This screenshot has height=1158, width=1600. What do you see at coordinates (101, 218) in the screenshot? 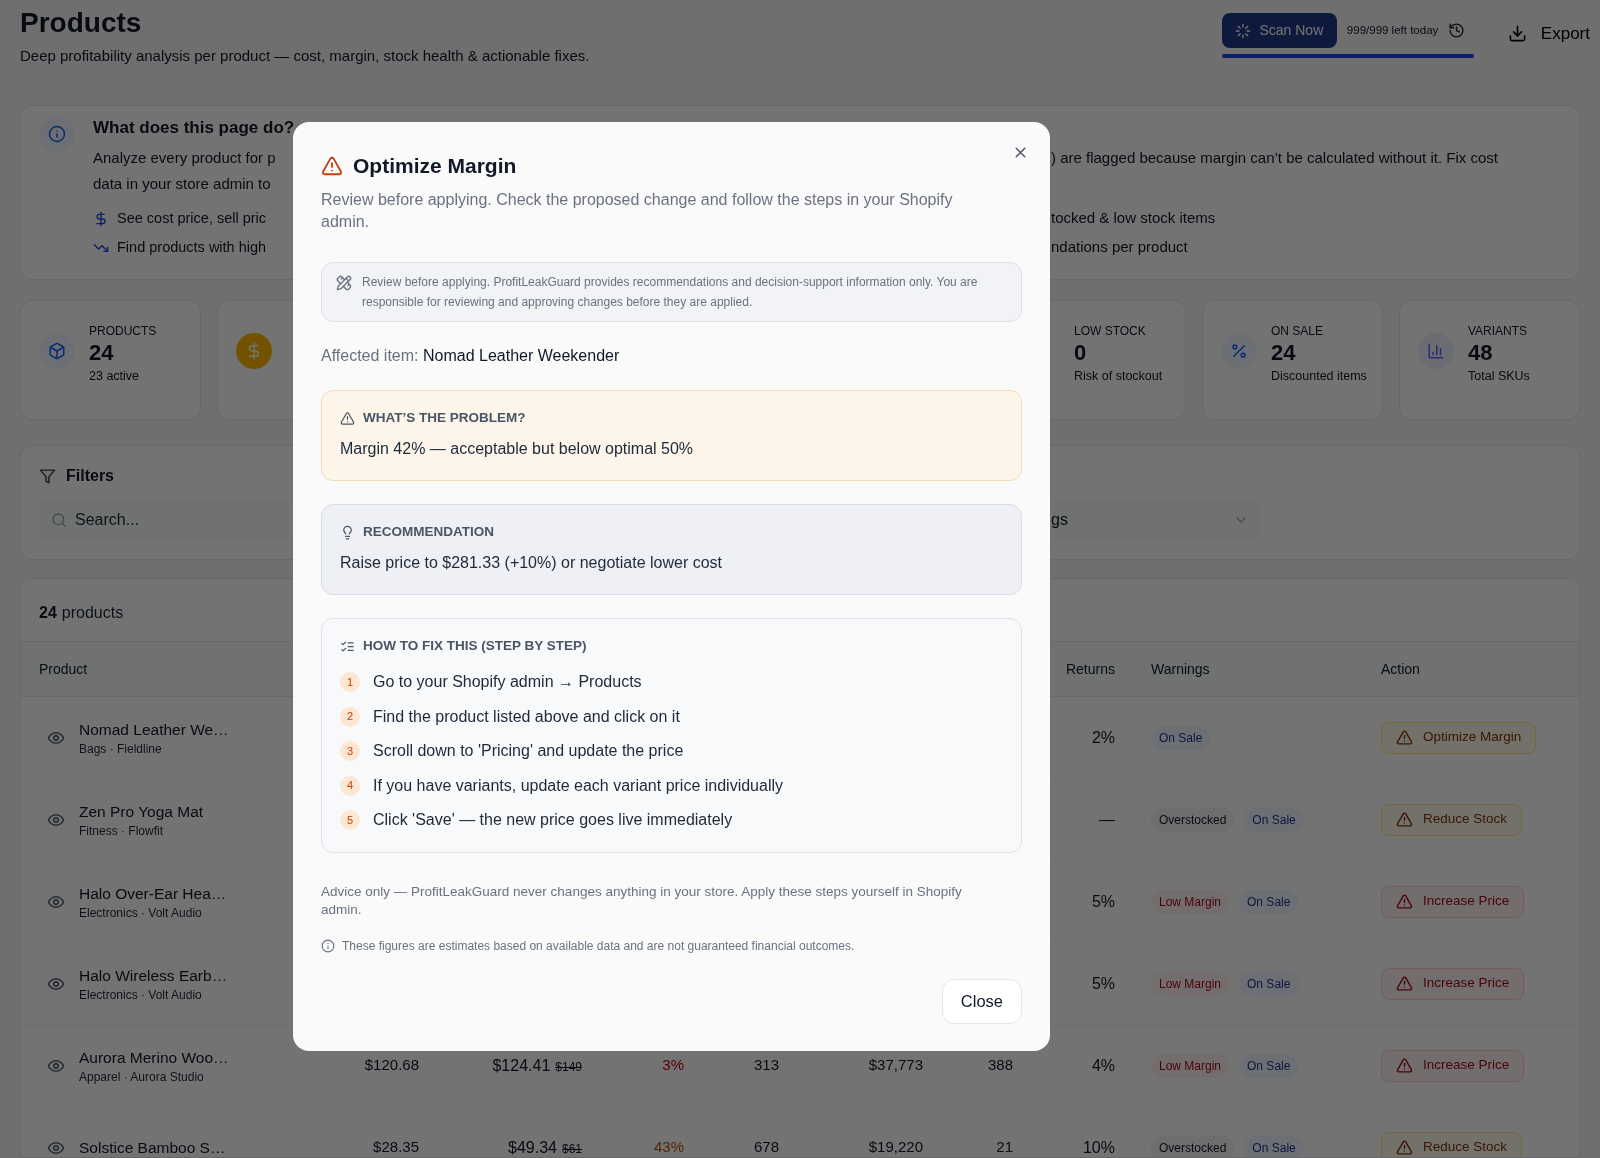
I see `dollar-icon` at bounding box center [101, 218].